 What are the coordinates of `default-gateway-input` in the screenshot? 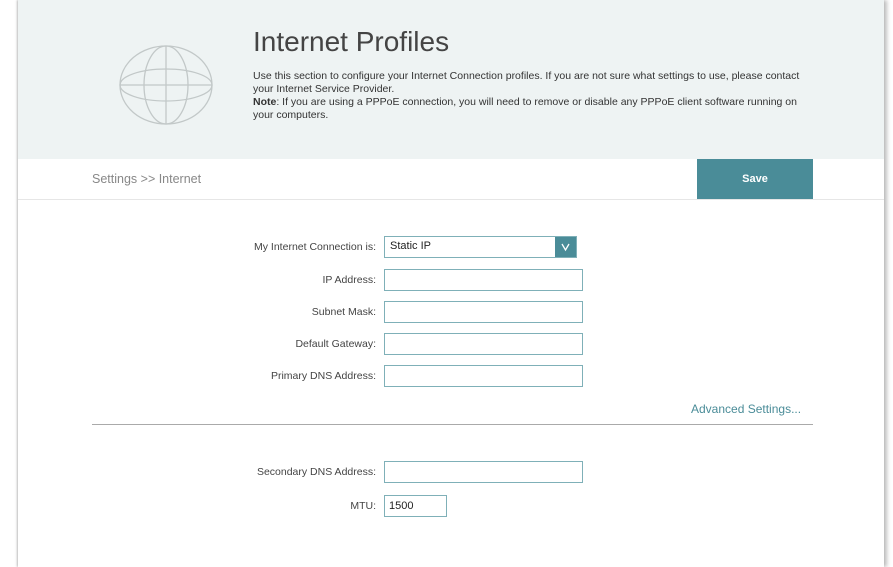 It's located at (483, 344).